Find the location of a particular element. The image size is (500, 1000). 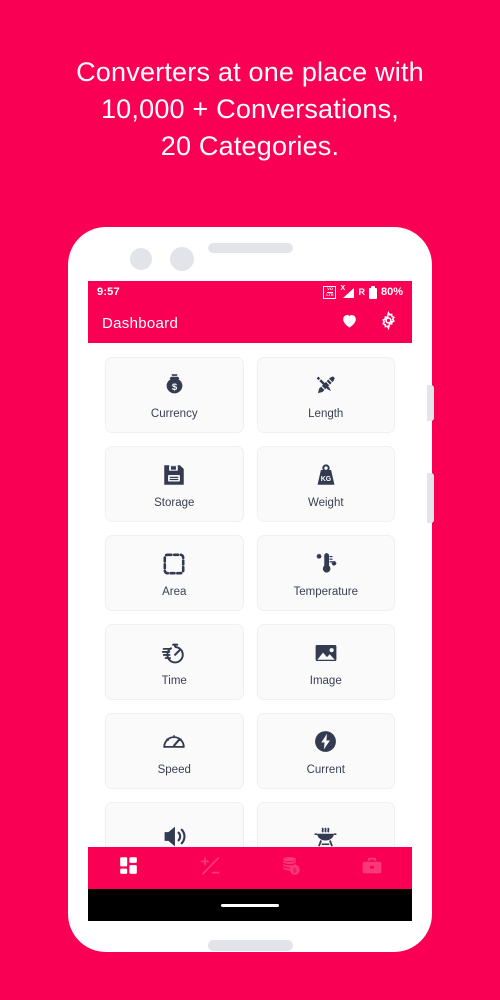

tile-area: Area is located at coordinates (174, 573).